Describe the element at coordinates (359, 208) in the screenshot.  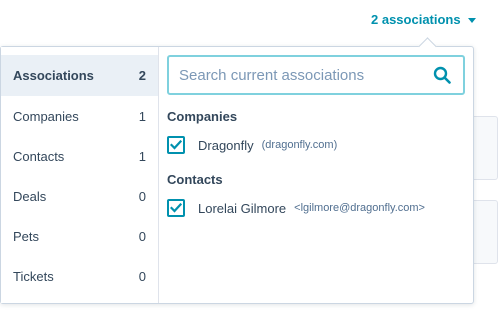
I see `association-detail: <lgilmore@dragonfly.com>` at that location.